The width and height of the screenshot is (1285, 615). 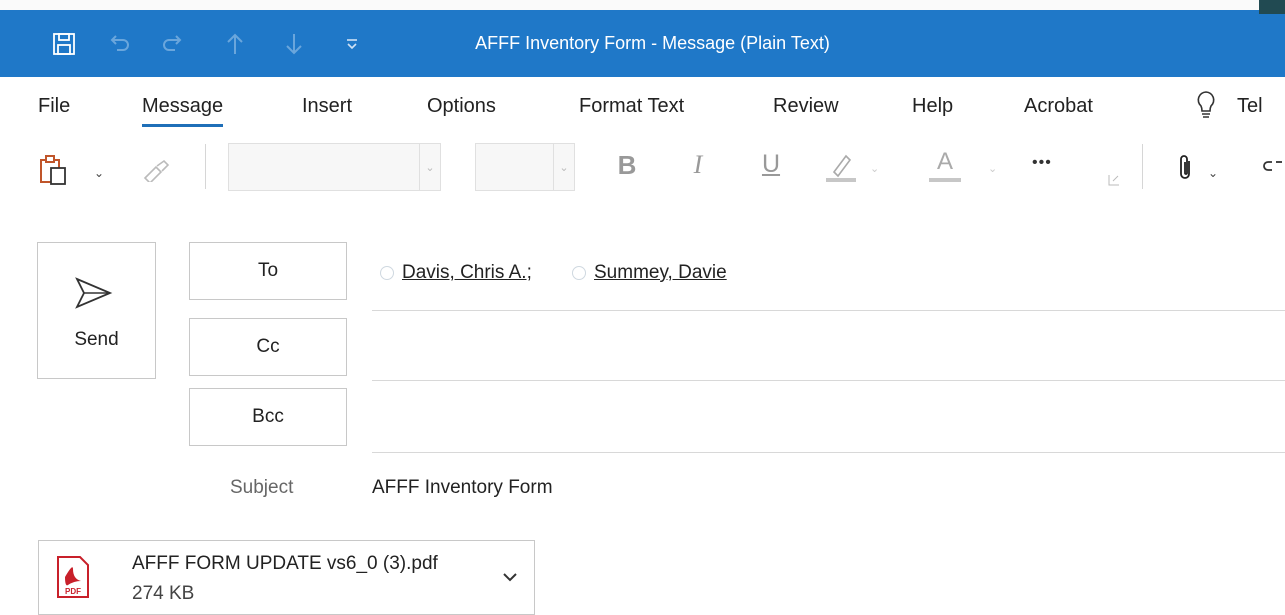 I want to click on attachment-size: 274 KB, so click(x=163, y=593).